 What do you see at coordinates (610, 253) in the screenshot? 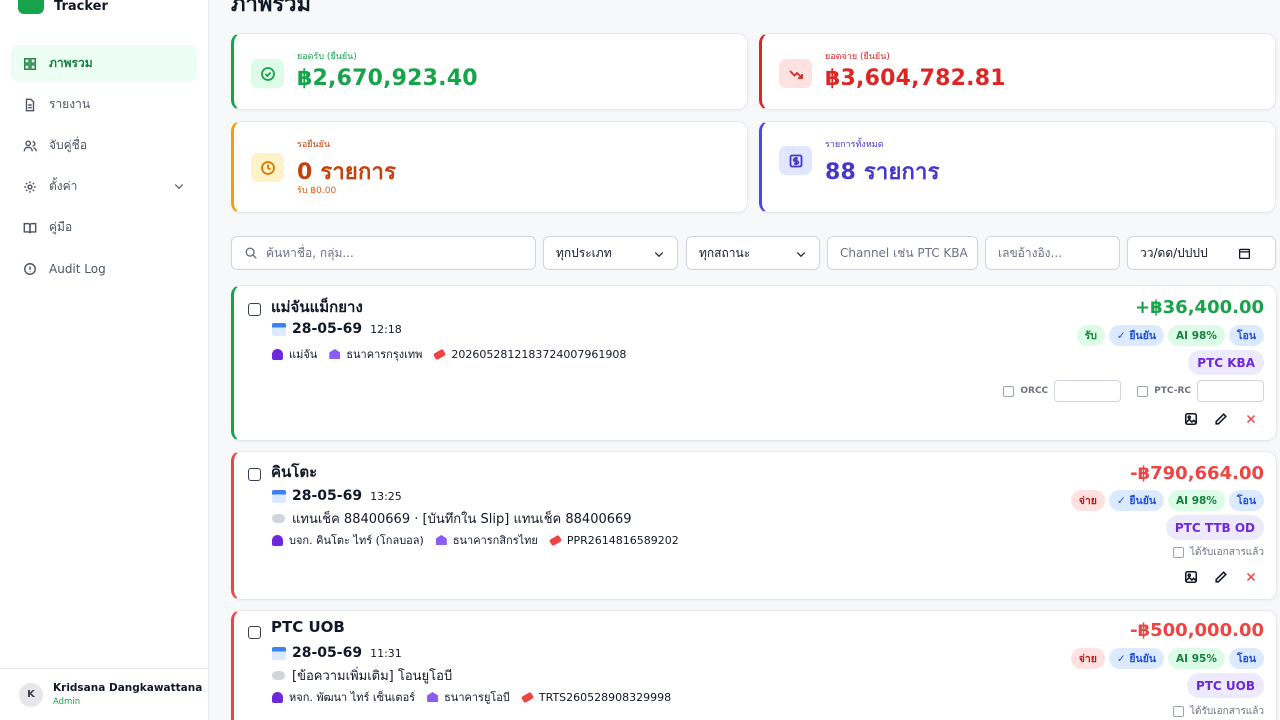
I see `type-select: ทุกประเภท` at bounding box center [610, 253].